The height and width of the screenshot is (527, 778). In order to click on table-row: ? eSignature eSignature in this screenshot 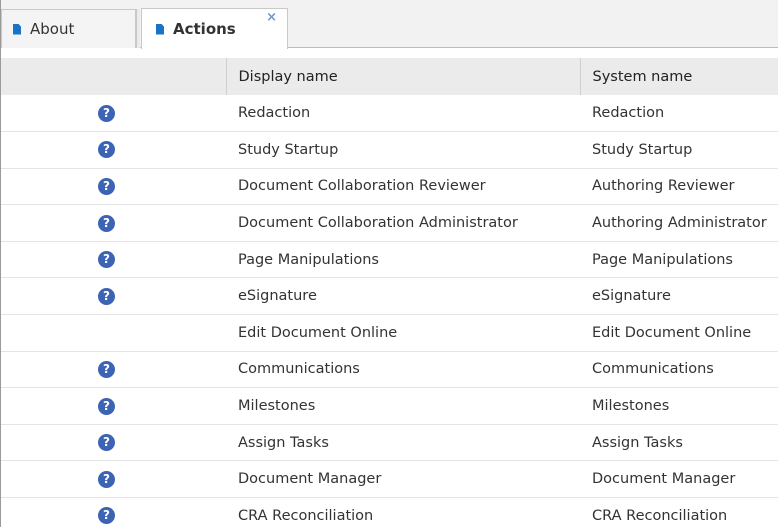, I will do `click(389, 296)`.